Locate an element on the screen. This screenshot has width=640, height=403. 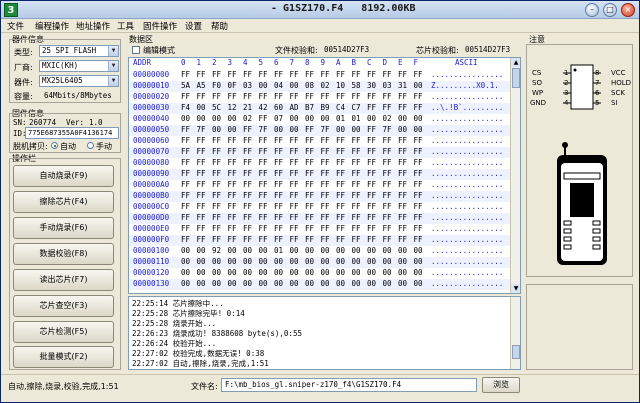
hex-byte: 58 is located at coordinates (356, 85).